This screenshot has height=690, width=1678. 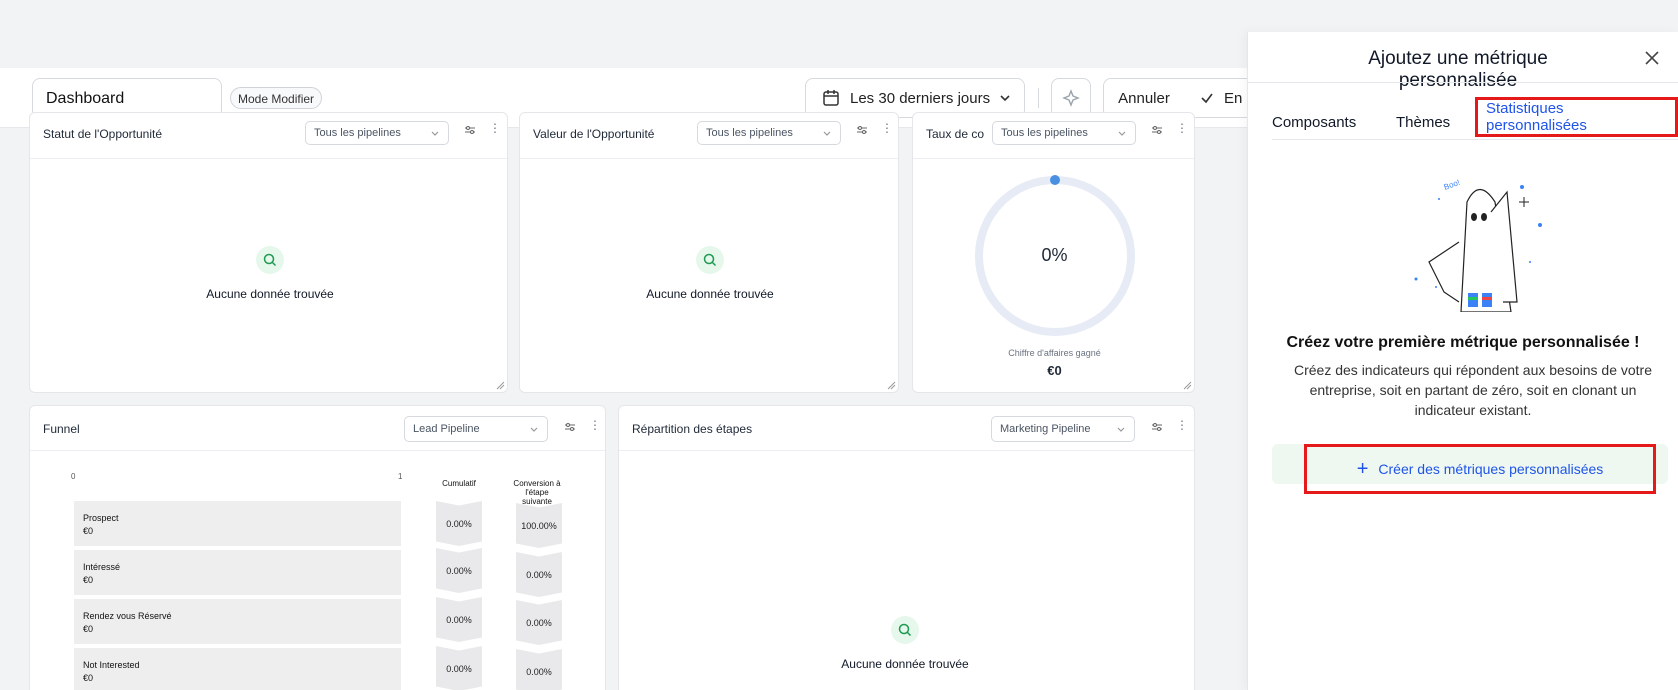 I want to click on conversion-cell: 100.00%, so click(x=539, y=525).